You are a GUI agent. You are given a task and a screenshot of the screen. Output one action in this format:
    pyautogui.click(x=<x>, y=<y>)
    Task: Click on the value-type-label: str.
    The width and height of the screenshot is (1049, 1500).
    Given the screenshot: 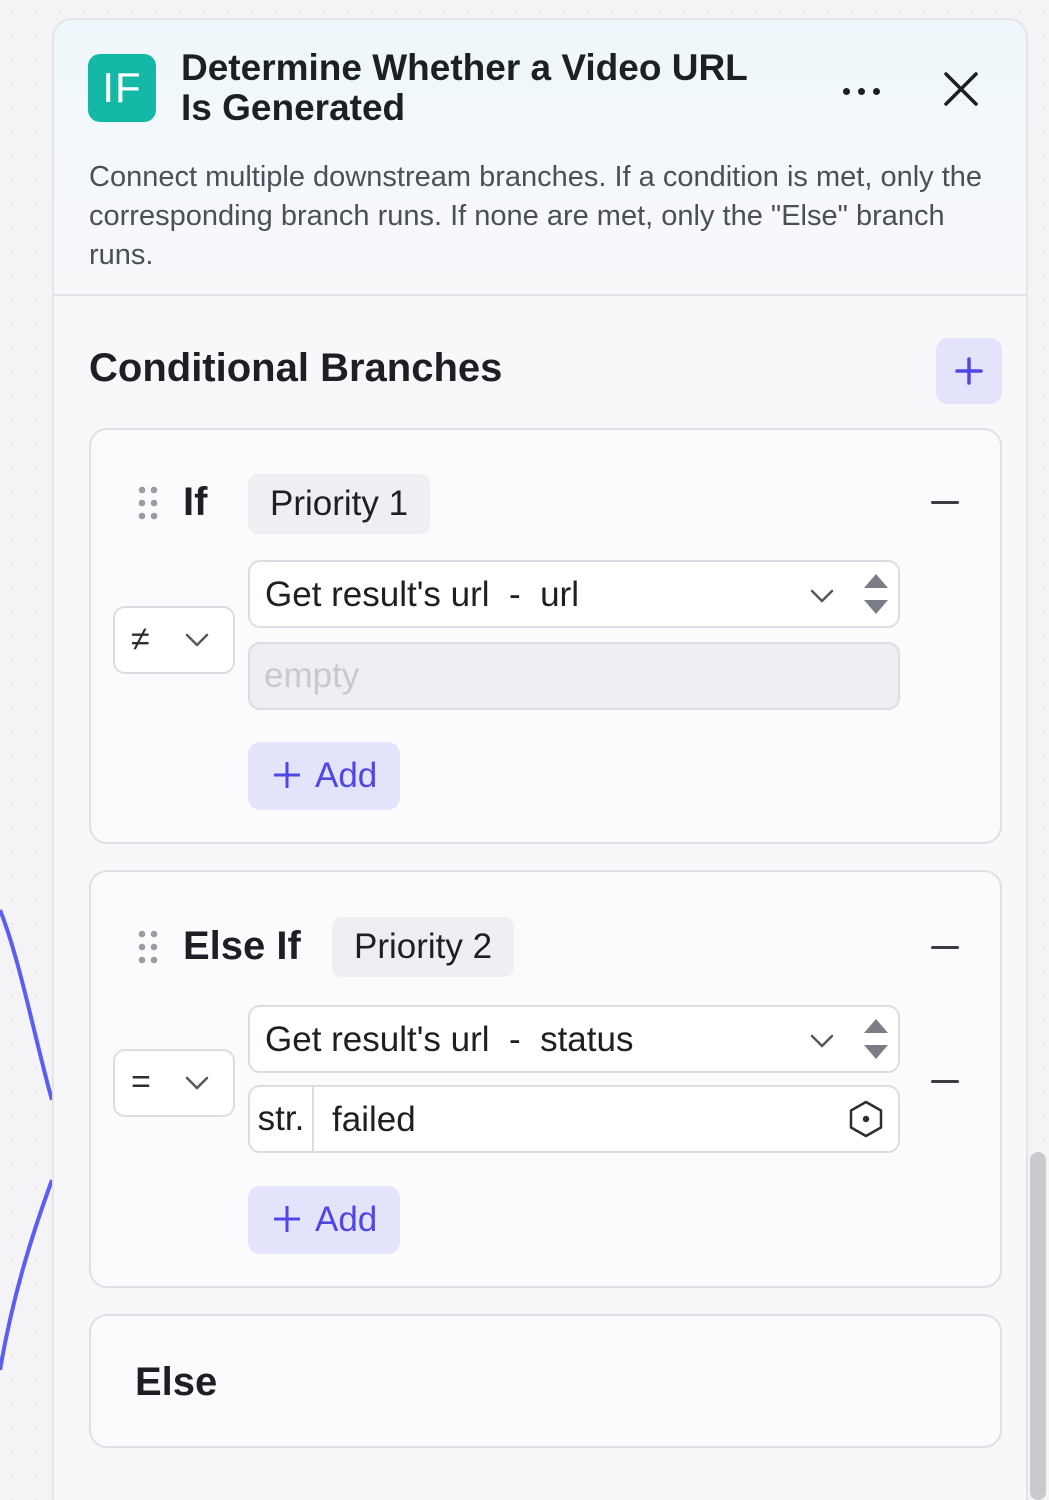 What is the action you would take?
    pyautogui.click(x=282, y=1119)
    